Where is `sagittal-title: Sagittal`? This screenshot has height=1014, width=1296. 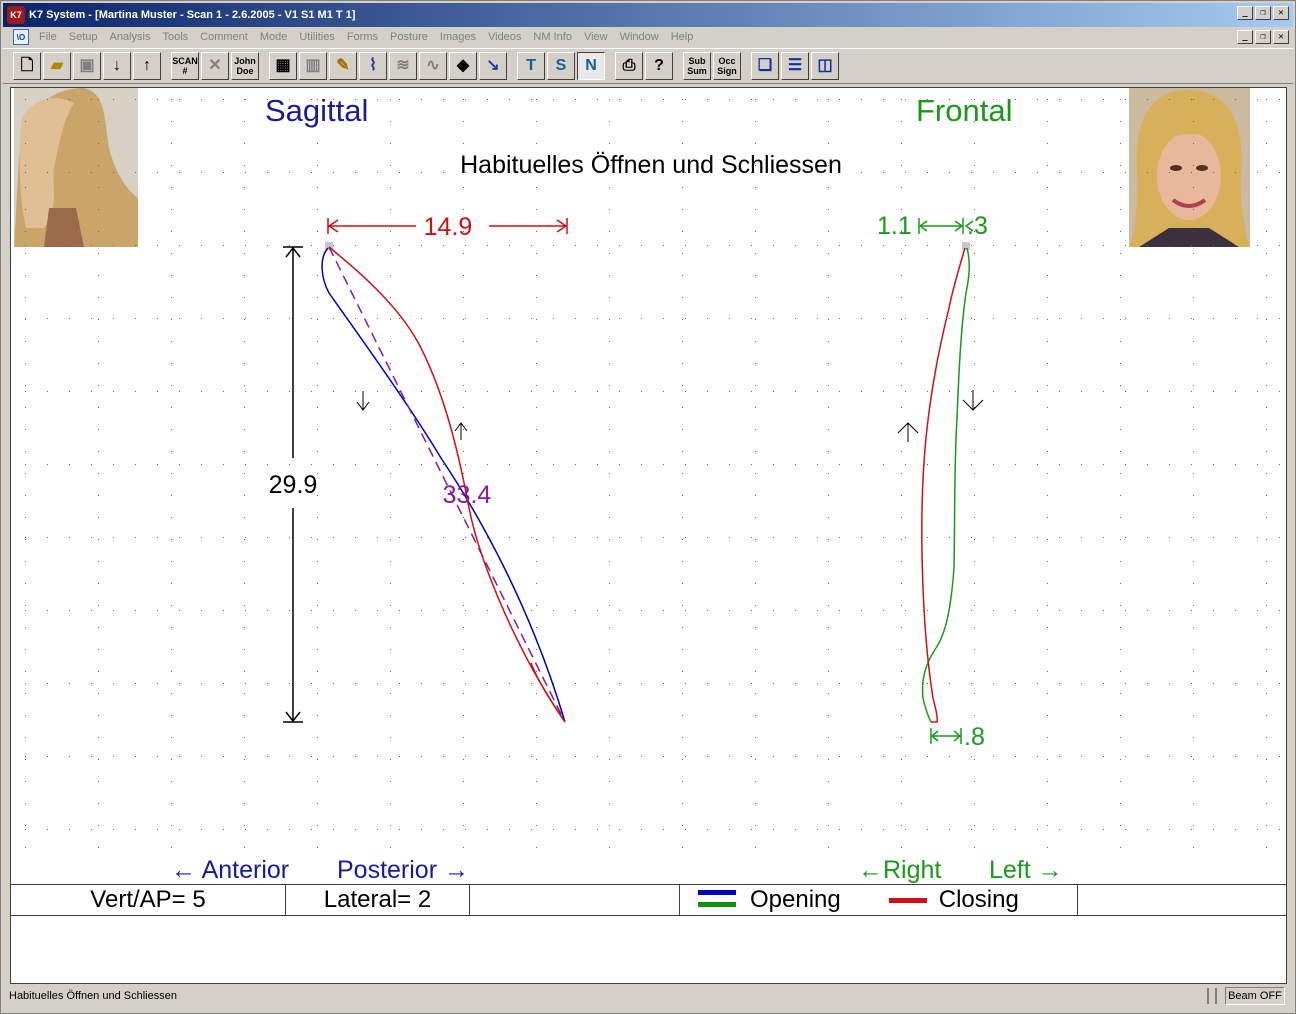
sagittal-title: Sagittal is located at coordinates (316, 110).